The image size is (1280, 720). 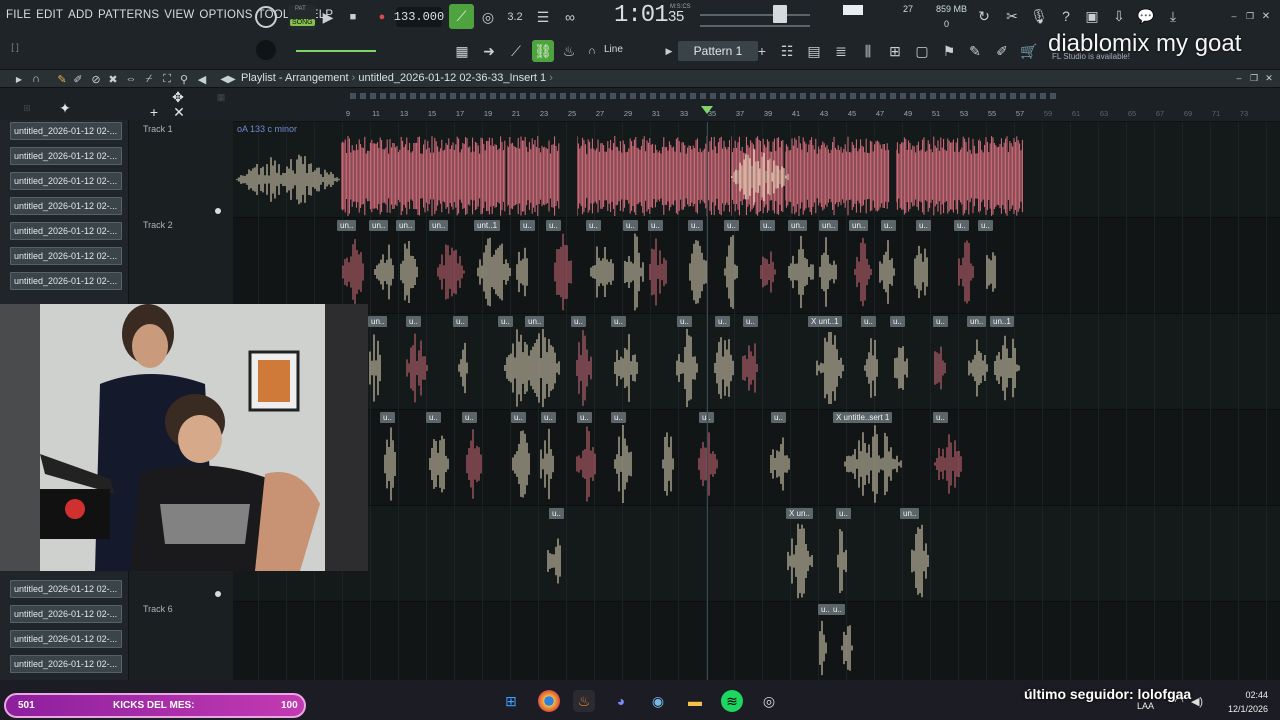 What do you see at coordinates (158, 225) in the screenshot?
I see `track-2-label: Track 2` at bounding box center [158, 225].